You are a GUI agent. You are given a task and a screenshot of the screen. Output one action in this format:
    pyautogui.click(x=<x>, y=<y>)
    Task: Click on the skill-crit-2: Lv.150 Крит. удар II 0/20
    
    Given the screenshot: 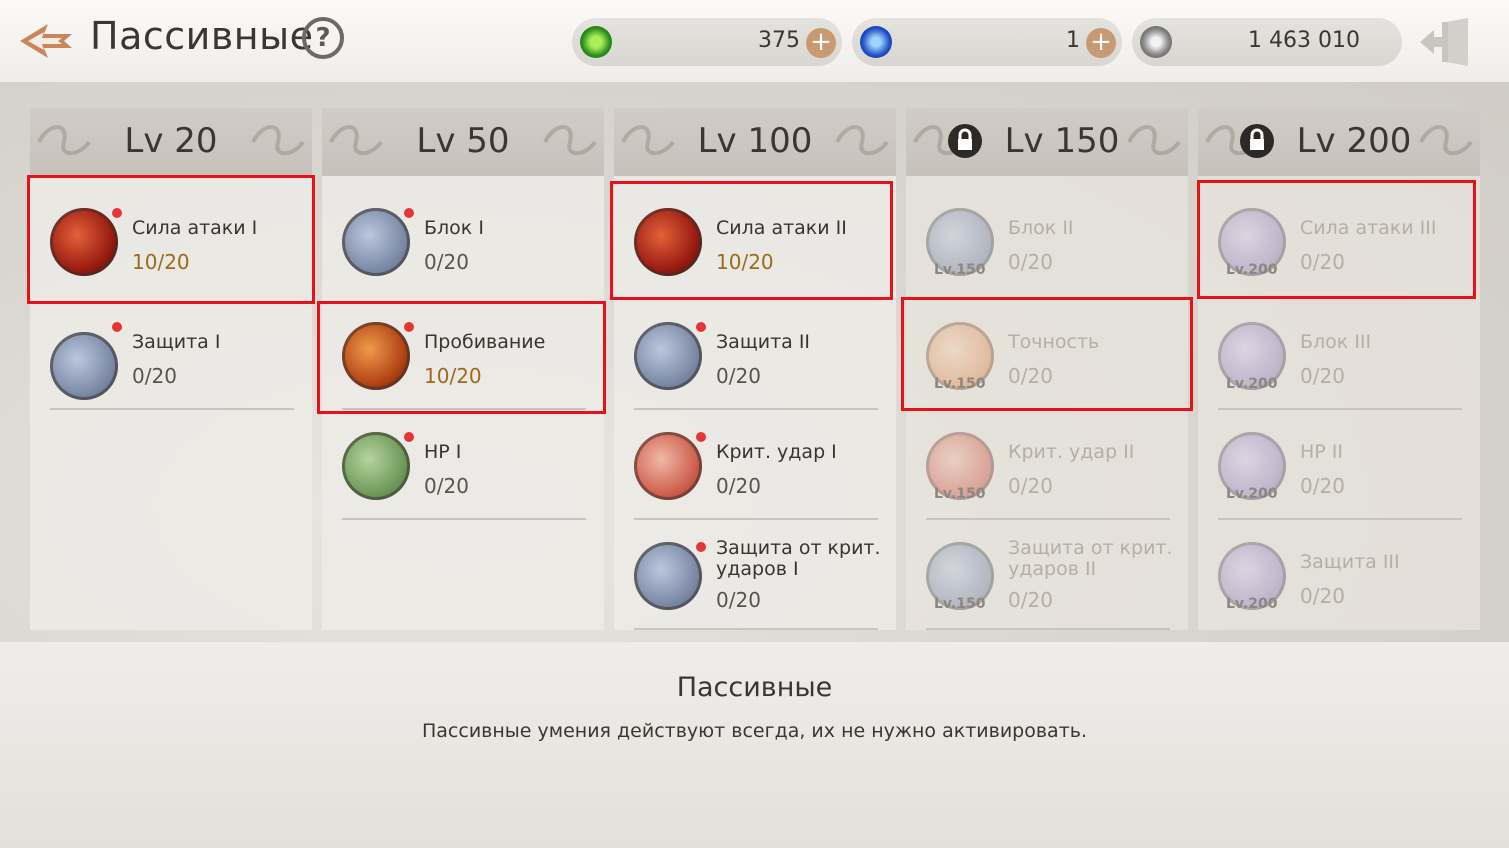 What is the action you would take?
    pyautogui.click(x=1047, y=465)
    